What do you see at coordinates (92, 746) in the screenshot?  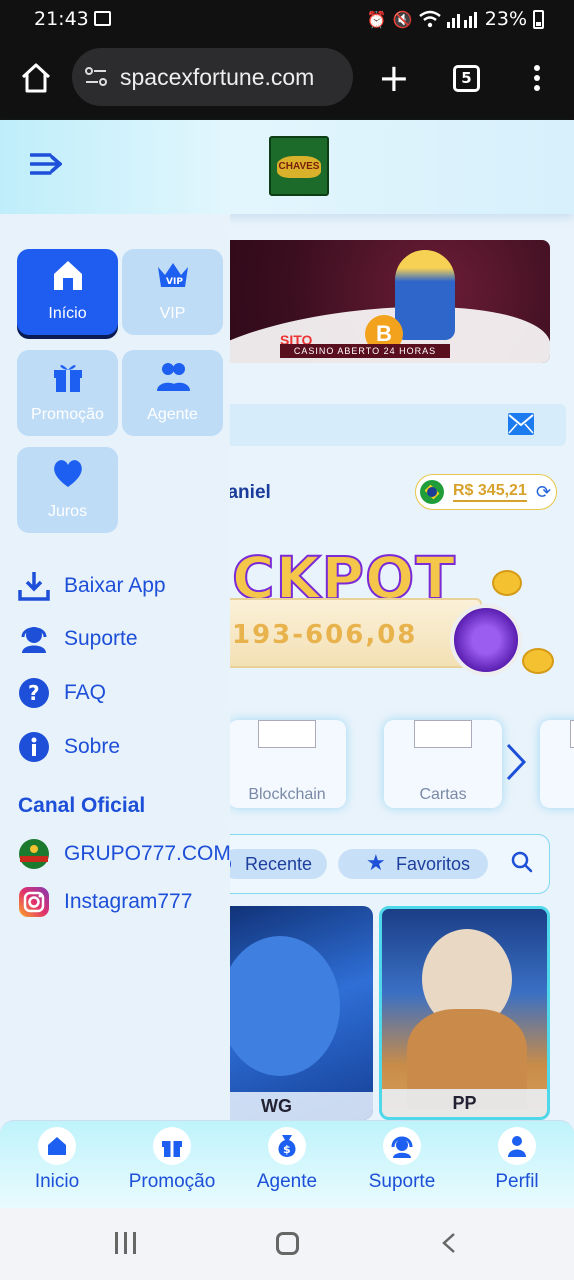 I see `drawer-item-label: Sobre` at bounding box center [92, 746].